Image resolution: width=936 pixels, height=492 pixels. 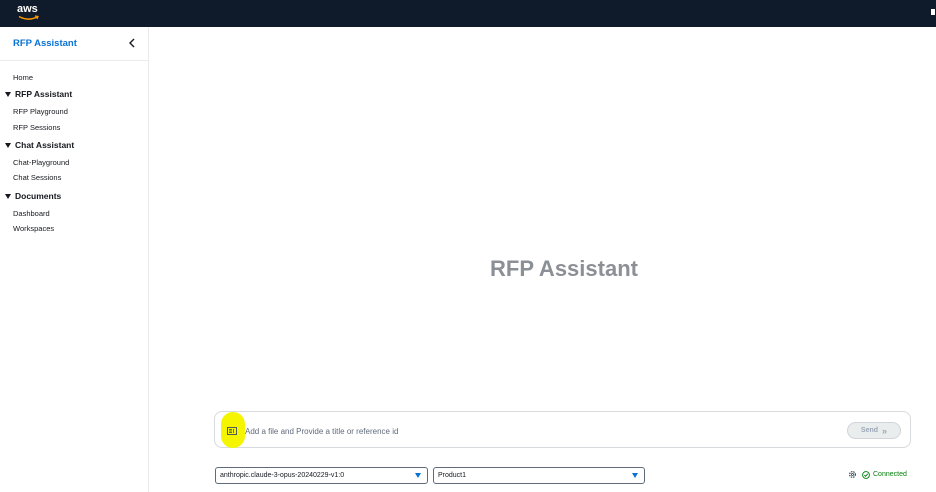 I want to click on nav-rfp-playground: RFP Playground, so click(x=40, y=111).